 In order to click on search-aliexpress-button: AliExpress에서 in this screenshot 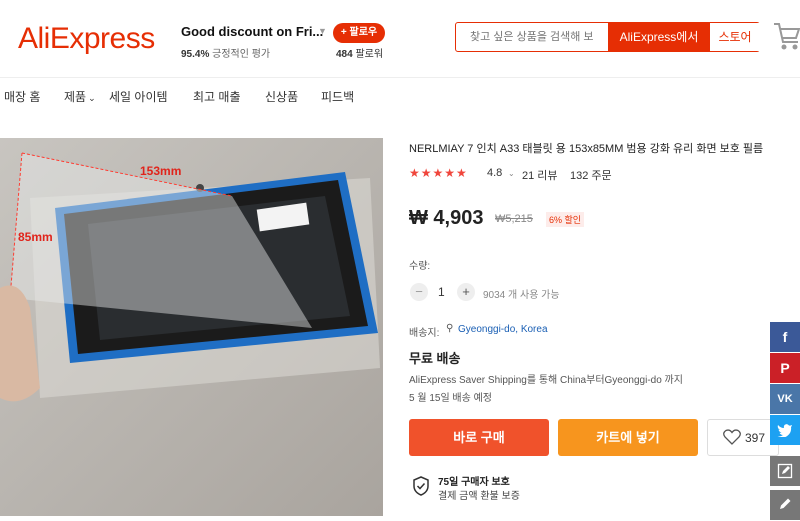, I will do `click(659, 37)`.